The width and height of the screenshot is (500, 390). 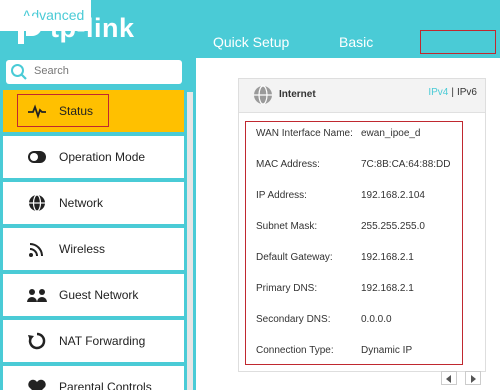 What do you see at coordinates (297, 94) in the screenshot?
I see `internet-title: Internet` at bounding box center [297, 94].